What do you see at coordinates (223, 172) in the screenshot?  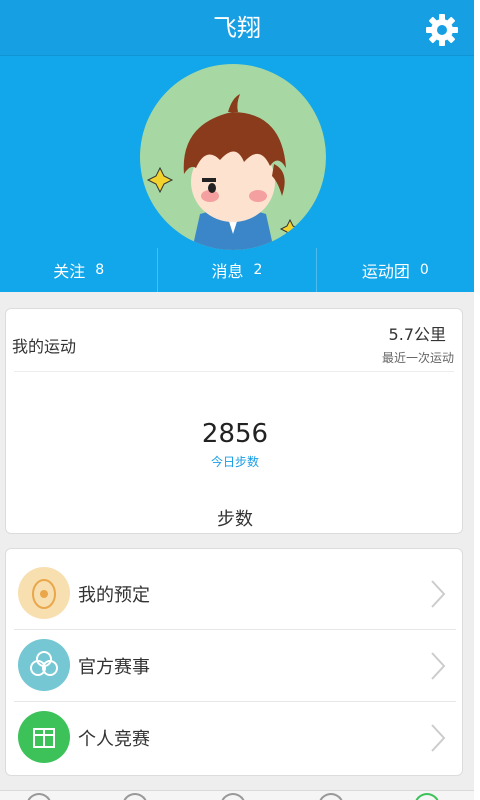 I see `avatar-illustration` at bounding box center [223, 172].